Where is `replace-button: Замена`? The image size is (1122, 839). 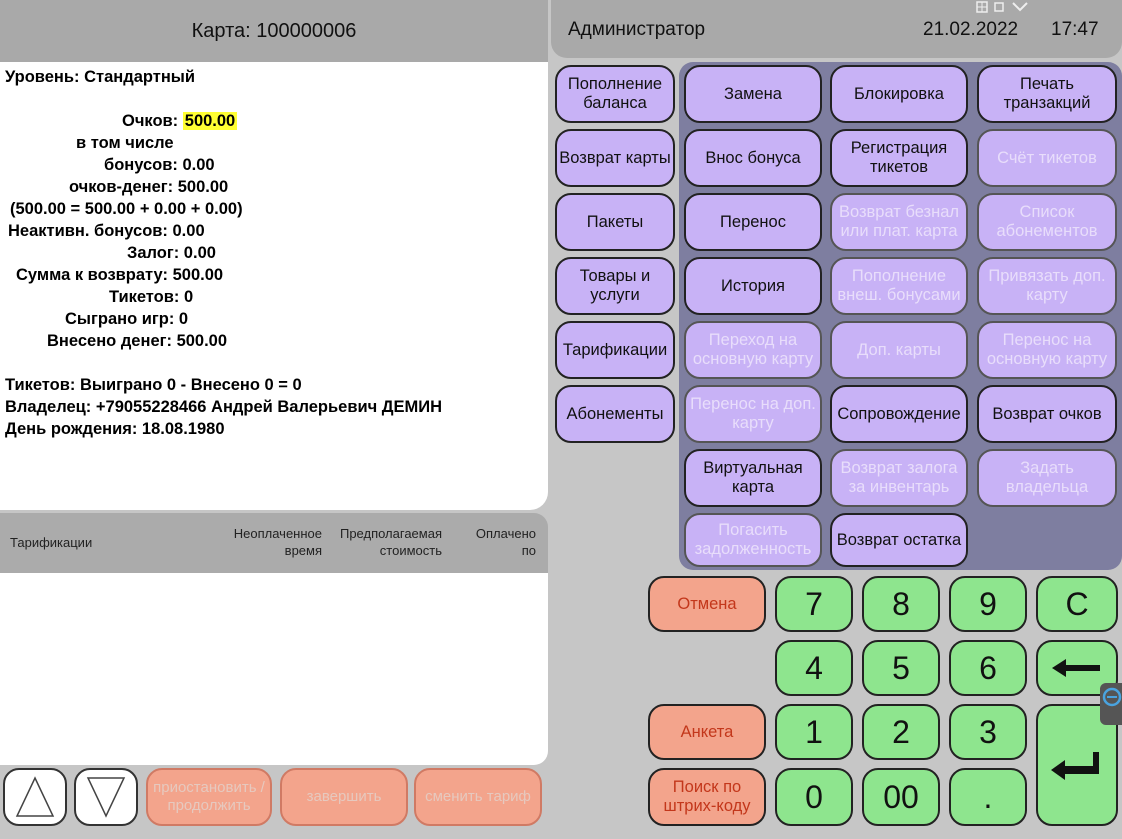 replace-button: Замена is located at coordinates (753, 94).